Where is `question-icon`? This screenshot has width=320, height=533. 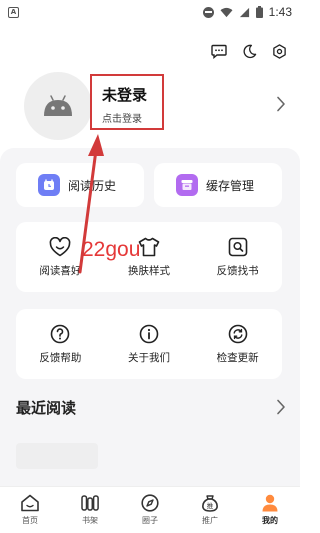 question-icon is located at coordinates (60, 333).